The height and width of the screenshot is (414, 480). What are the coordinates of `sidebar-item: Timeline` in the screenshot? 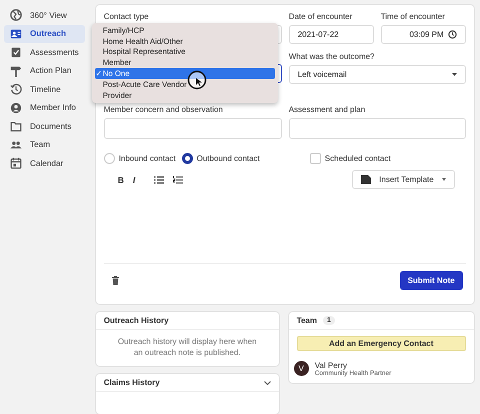 It's located at (44, 89).